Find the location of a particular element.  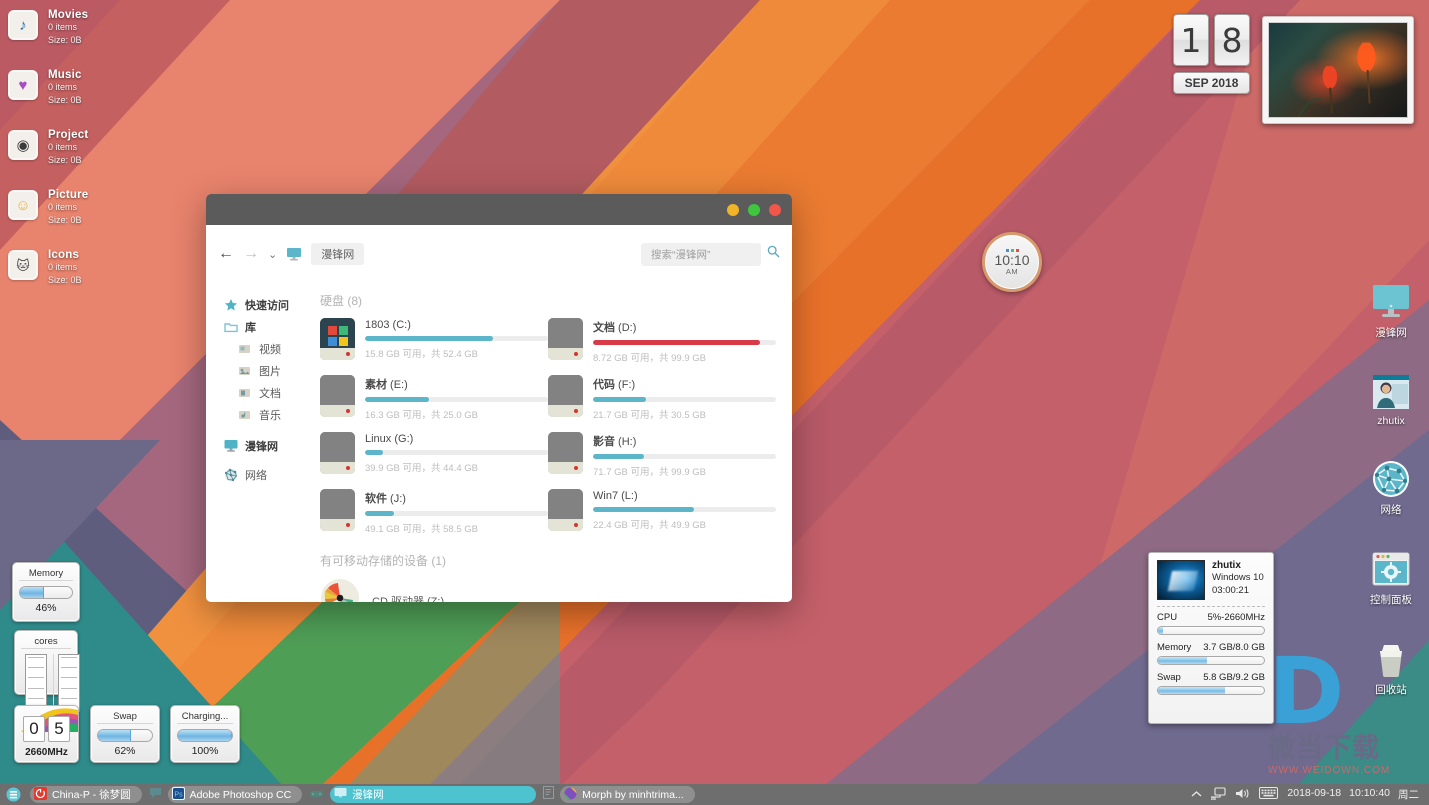

drive-name: 影音 (H:) is located at coordinates (615, 442).